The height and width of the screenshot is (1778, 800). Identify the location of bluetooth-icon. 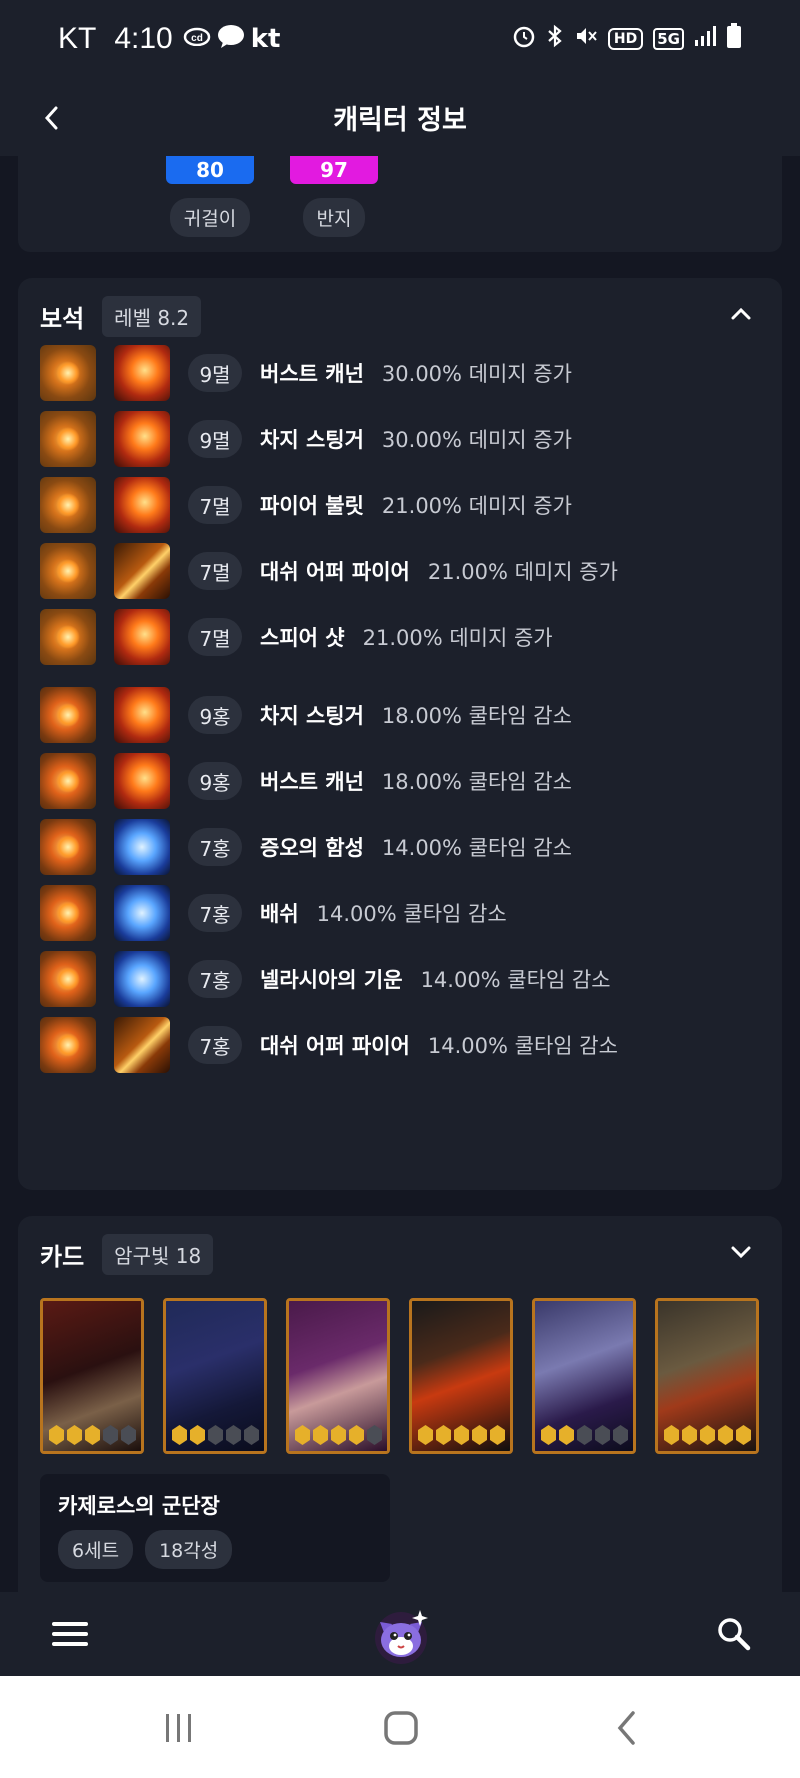
(555, 39).